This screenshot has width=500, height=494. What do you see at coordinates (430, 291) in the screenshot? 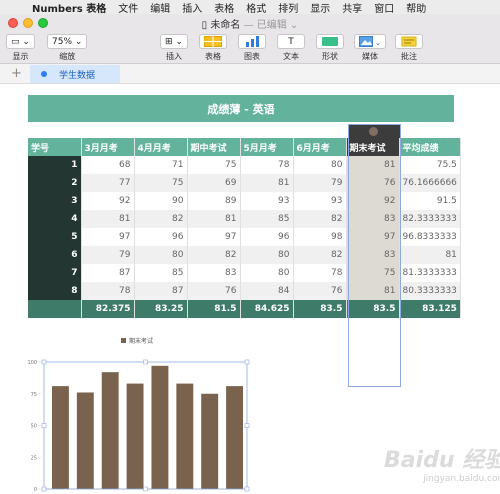
I see `table-cell: 80.3333333` at bounding box center [430, 291].